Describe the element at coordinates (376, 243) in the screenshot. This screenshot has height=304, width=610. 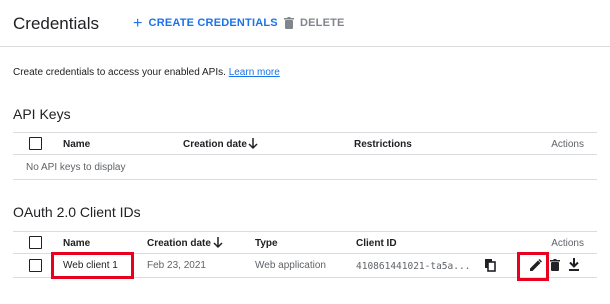
I see `column-client-id: Client ID` at that location.